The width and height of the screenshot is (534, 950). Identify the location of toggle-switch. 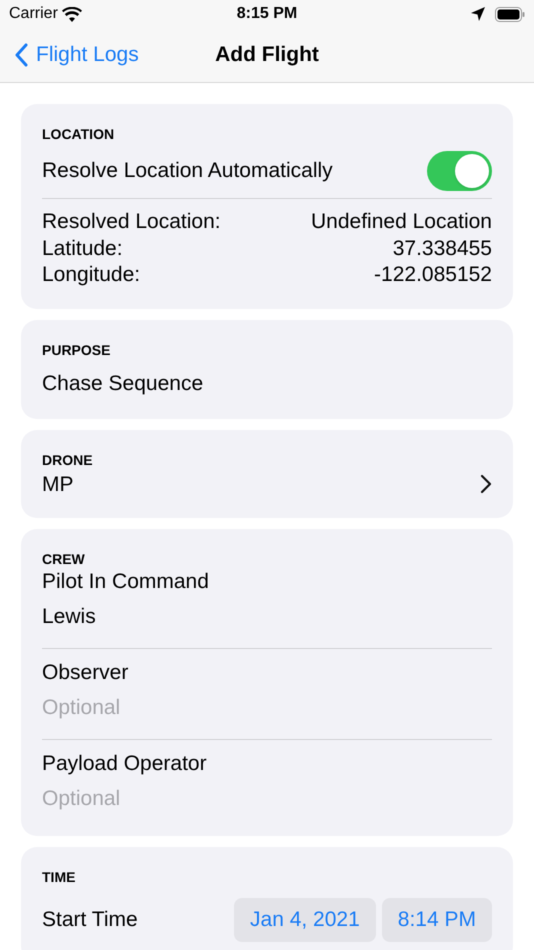
(459, 170).